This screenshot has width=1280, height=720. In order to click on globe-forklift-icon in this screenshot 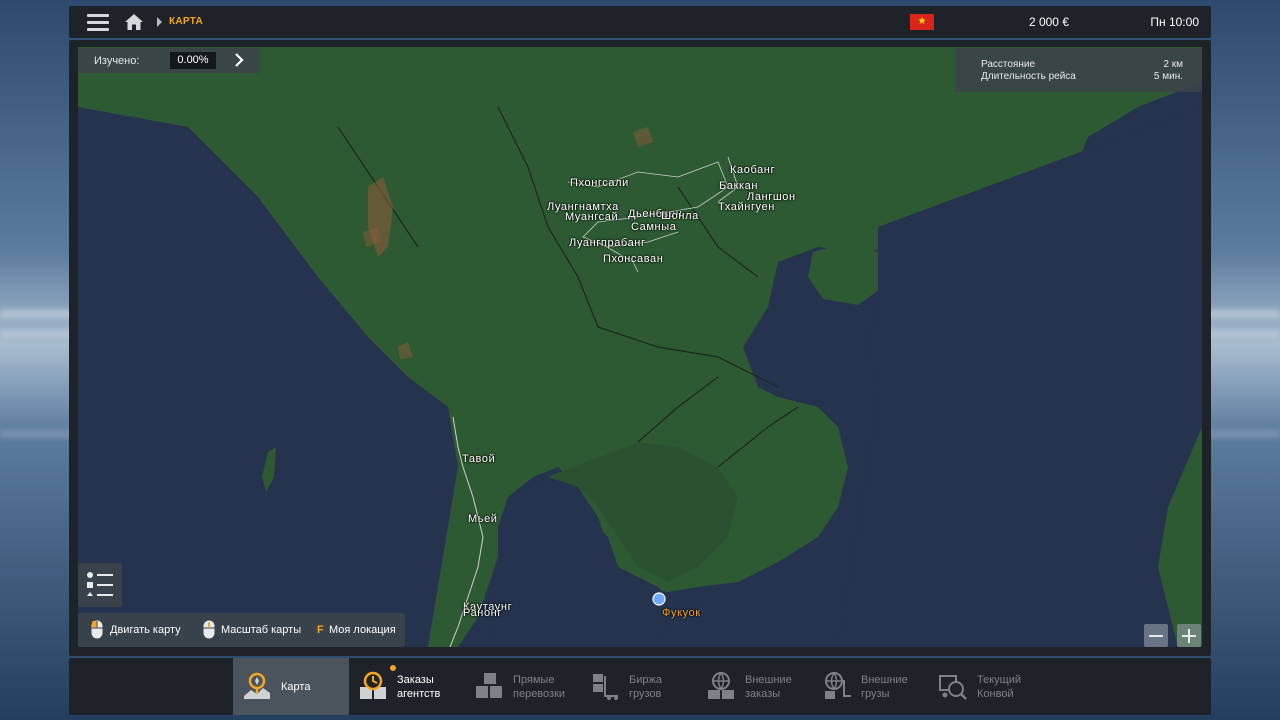, I will do `click(838, 685)`.